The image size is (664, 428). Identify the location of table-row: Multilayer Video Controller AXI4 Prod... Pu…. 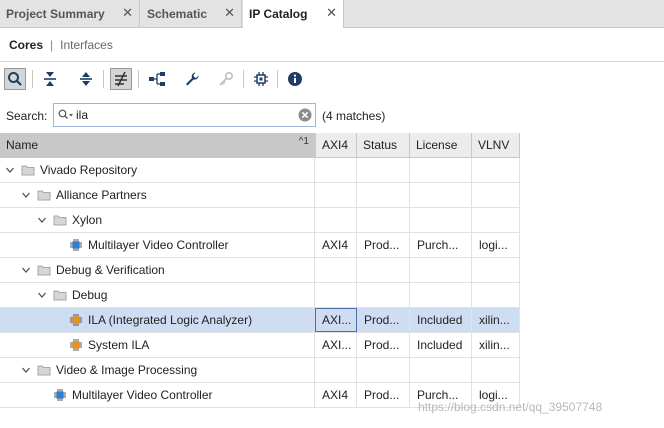
(260, 245).